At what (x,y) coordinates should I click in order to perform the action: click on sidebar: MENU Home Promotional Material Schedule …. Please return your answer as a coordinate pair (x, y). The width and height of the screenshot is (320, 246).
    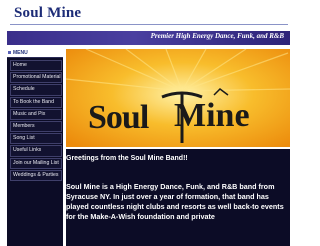
    Looking at the image, I should click on (35, 147).